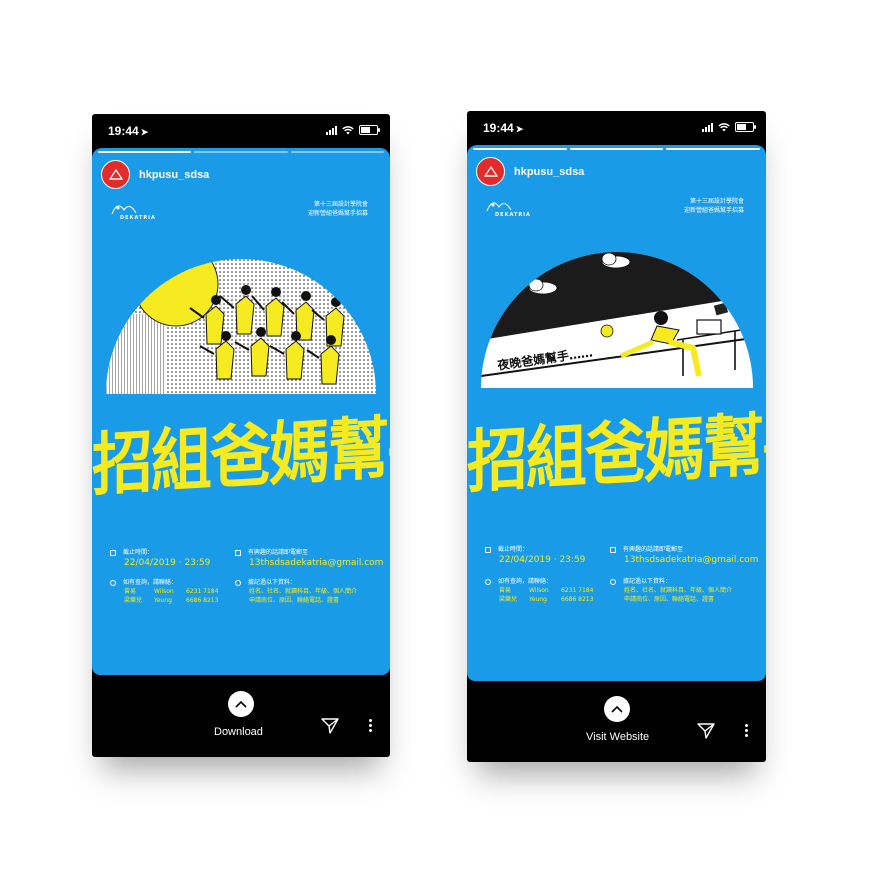 Image resolution: width=869 pixels, height=869 pixels. I want to click on story-footer: Download, so click(241, 716).